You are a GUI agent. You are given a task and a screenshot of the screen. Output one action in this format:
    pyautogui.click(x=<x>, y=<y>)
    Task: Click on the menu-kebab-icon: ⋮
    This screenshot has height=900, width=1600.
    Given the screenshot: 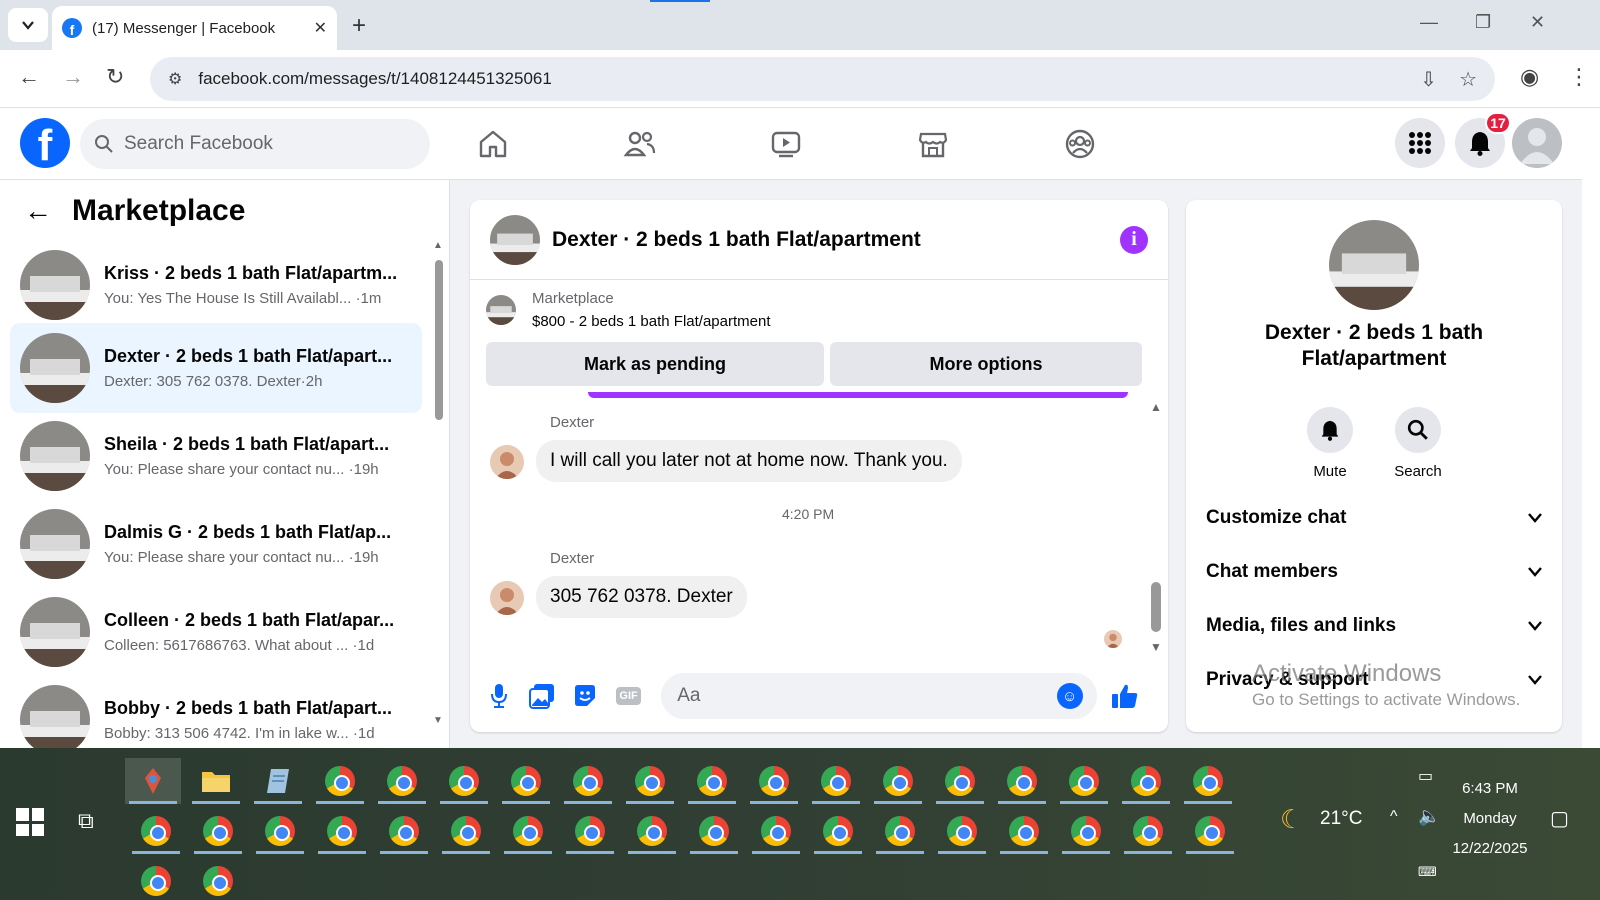 What is the action you would take?
    pyautogui.click(x=1579, y=77)
    